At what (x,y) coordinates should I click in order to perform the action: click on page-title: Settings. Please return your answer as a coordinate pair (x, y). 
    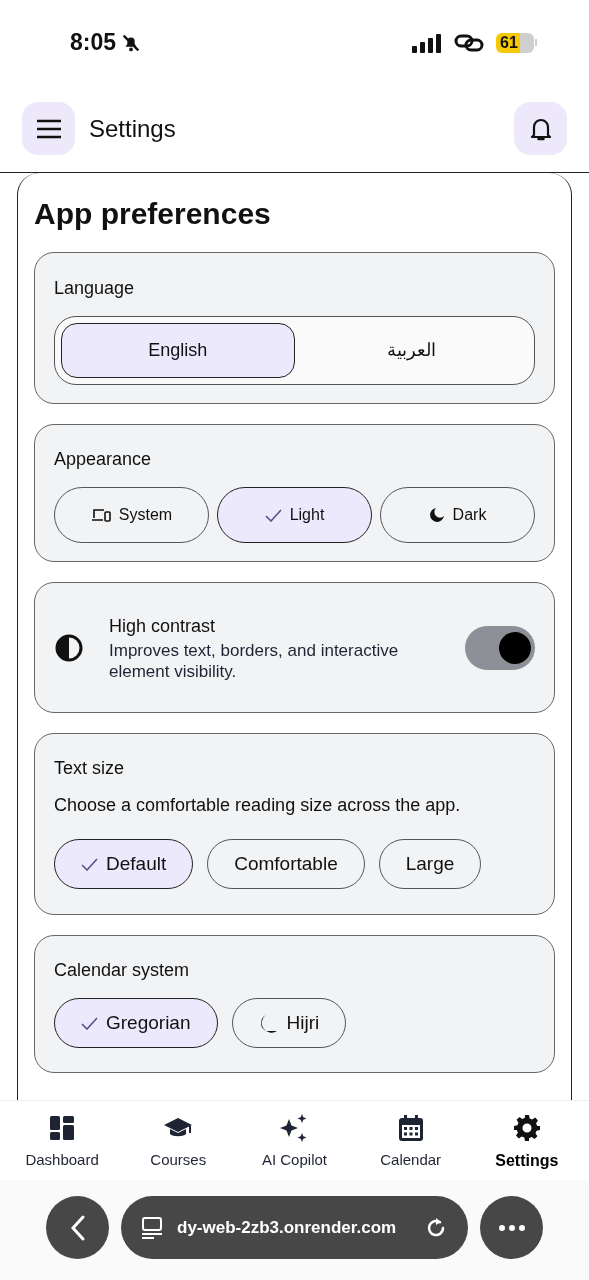
    Looking at the image, I should click on (132, 128).